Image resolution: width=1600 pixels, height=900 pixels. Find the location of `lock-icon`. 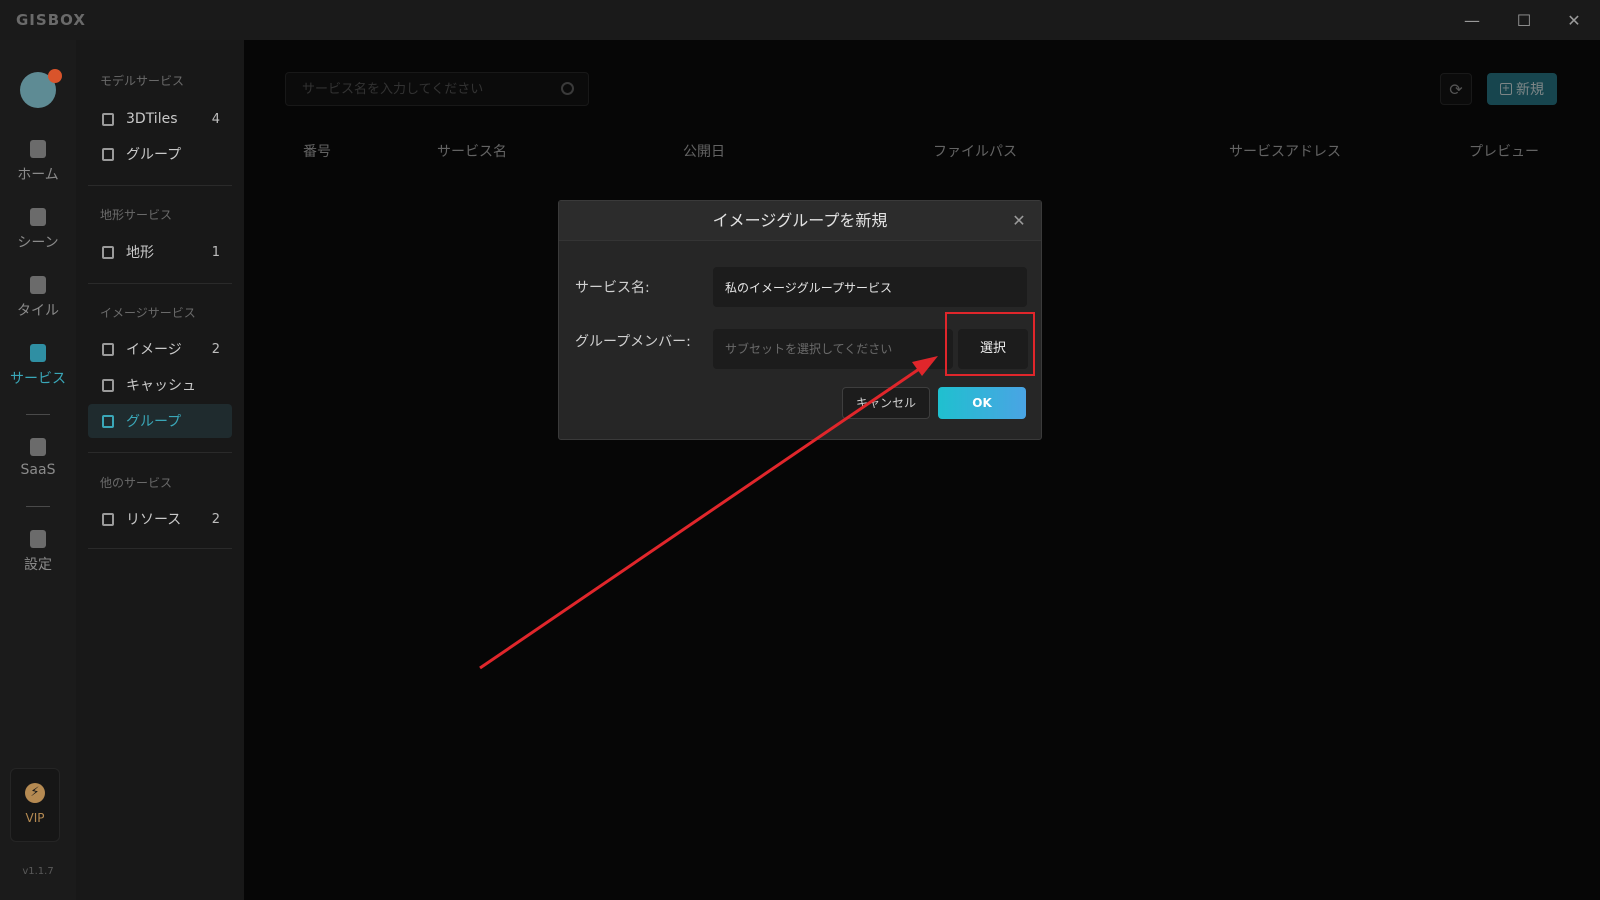

lock-icon is located at coordinates (38, 447).